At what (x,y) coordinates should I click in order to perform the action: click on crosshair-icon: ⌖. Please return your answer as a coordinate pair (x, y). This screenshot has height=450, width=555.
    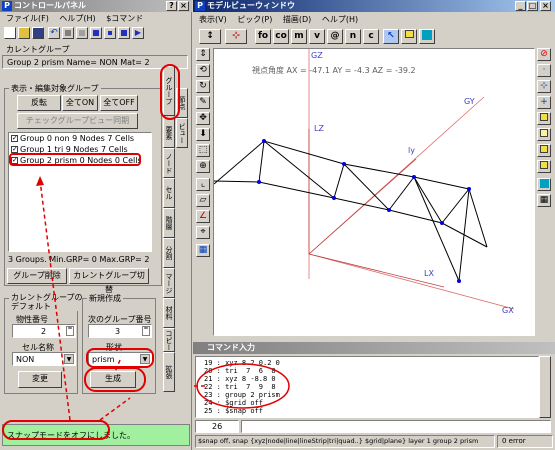
    Looking at the image, I should click on (203, 232).